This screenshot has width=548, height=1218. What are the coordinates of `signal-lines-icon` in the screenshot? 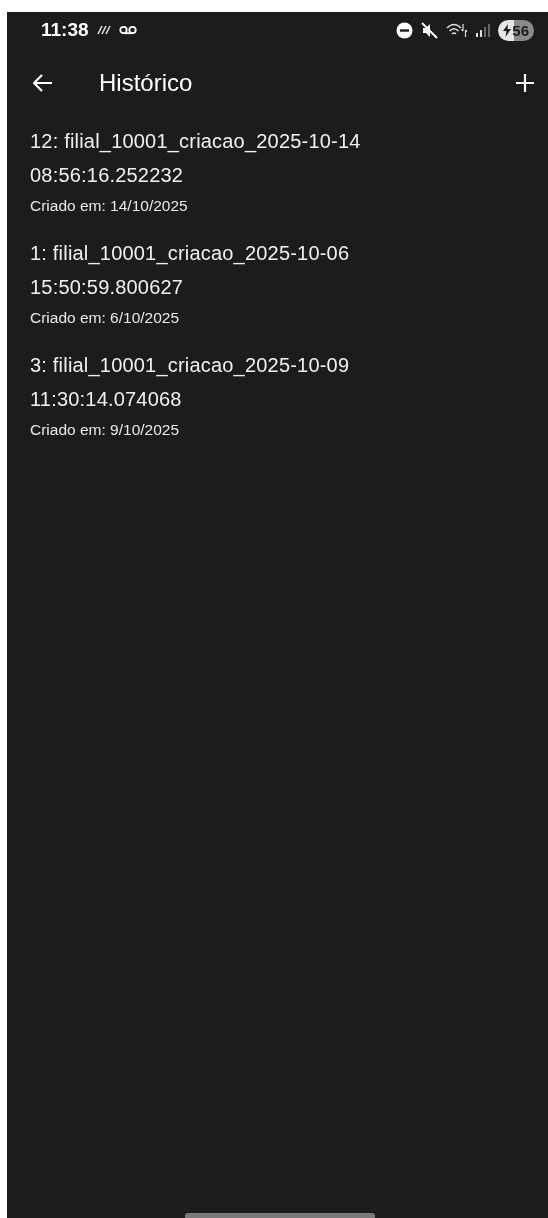 It's located at (103, 30).